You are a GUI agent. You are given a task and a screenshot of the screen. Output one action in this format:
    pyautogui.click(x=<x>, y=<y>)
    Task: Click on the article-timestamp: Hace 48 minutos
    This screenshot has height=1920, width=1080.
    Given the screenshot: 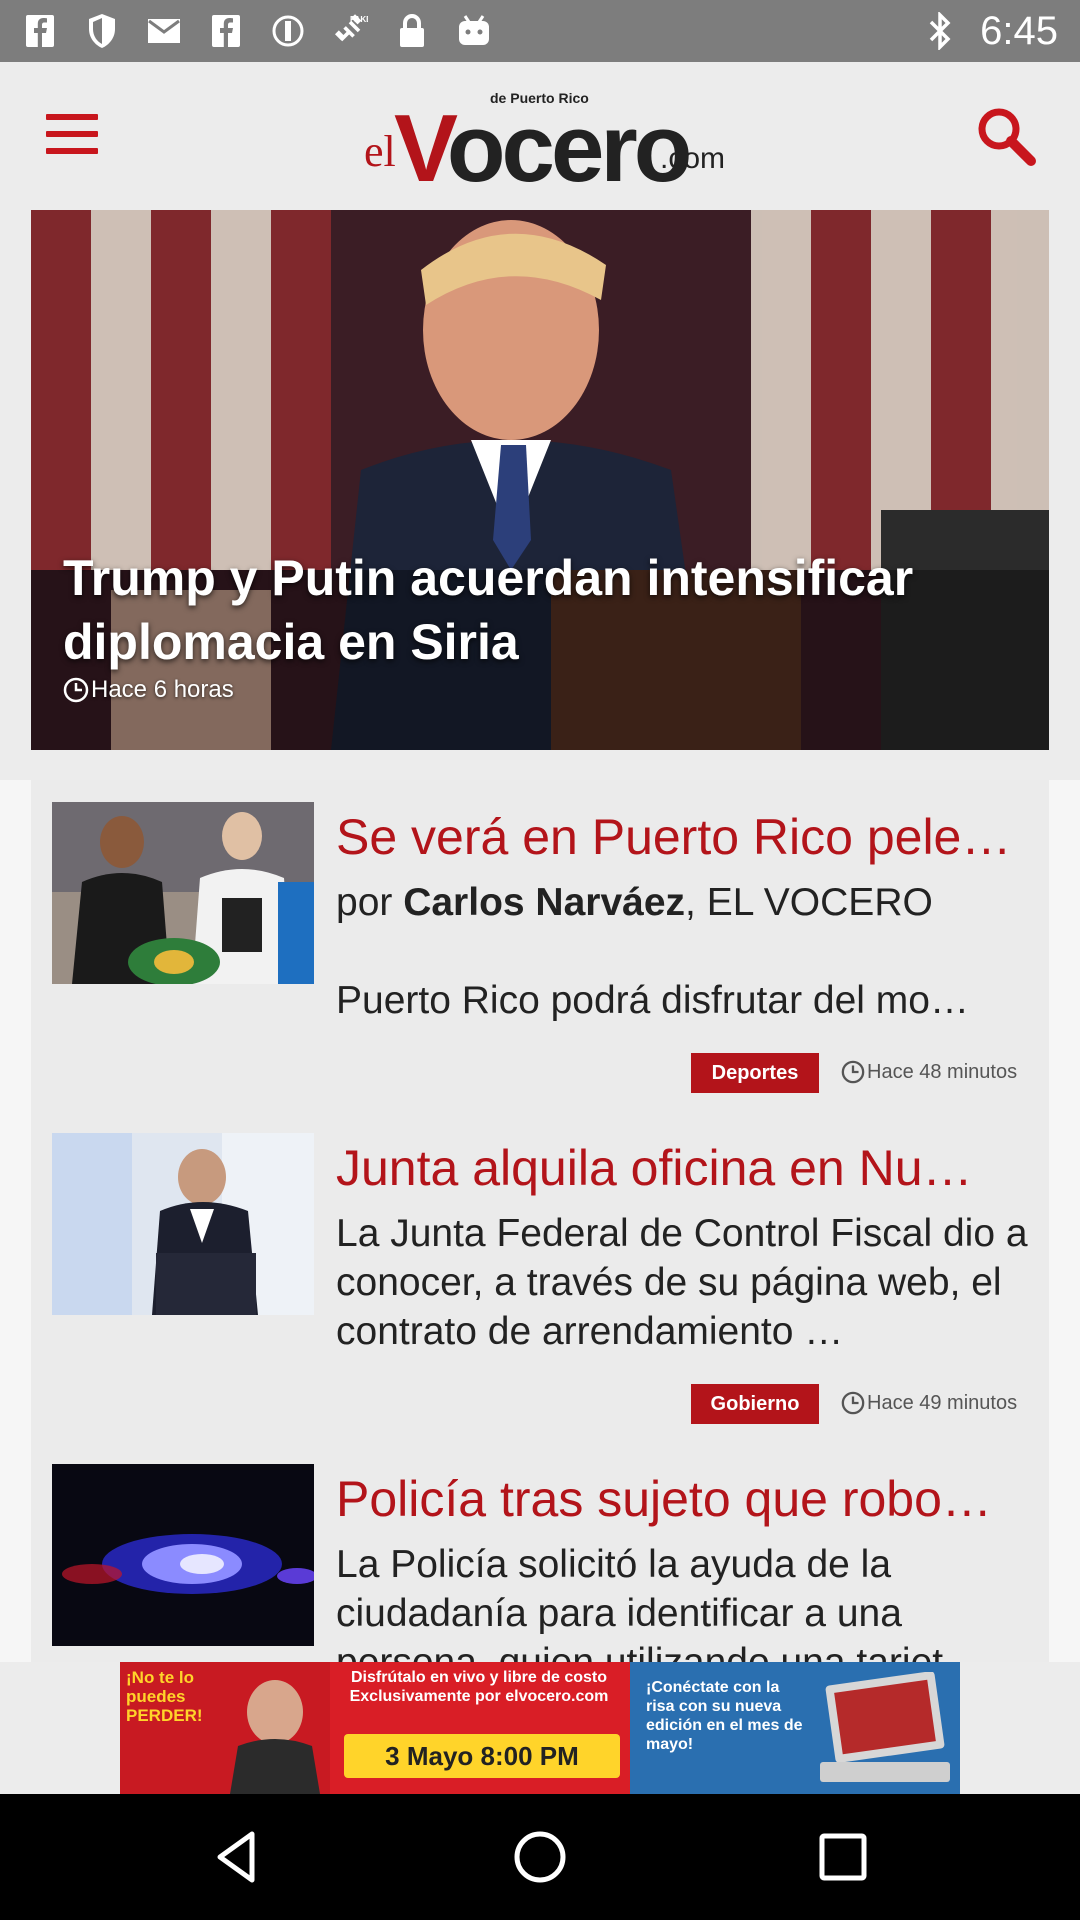 What is the action you would take?
    pyautogui.click(x=929, y=1072)
    